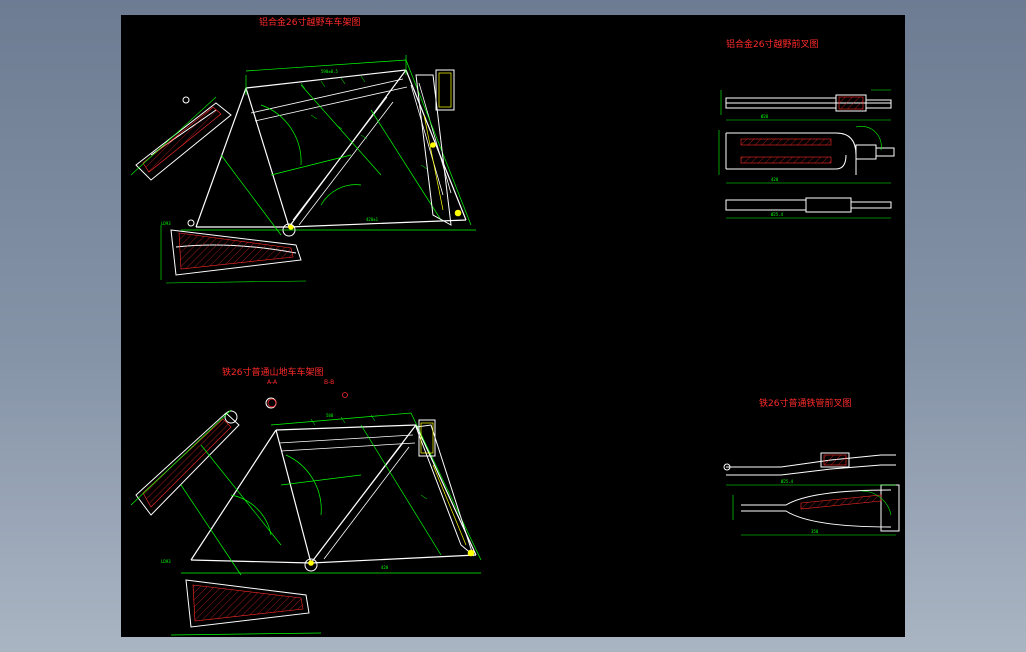 The width and height of the screenshot is (1026, 652). What do you see at coordinates (805, 404) in the screenshot?
I see `iron-fork-title: 铁26寸普通铁管前叉图` at bounding box center [805, 404].